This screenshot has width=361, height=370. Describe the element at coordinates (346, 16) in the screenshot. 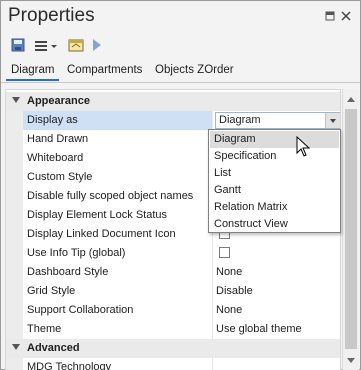

I see `close-icon` at that location.